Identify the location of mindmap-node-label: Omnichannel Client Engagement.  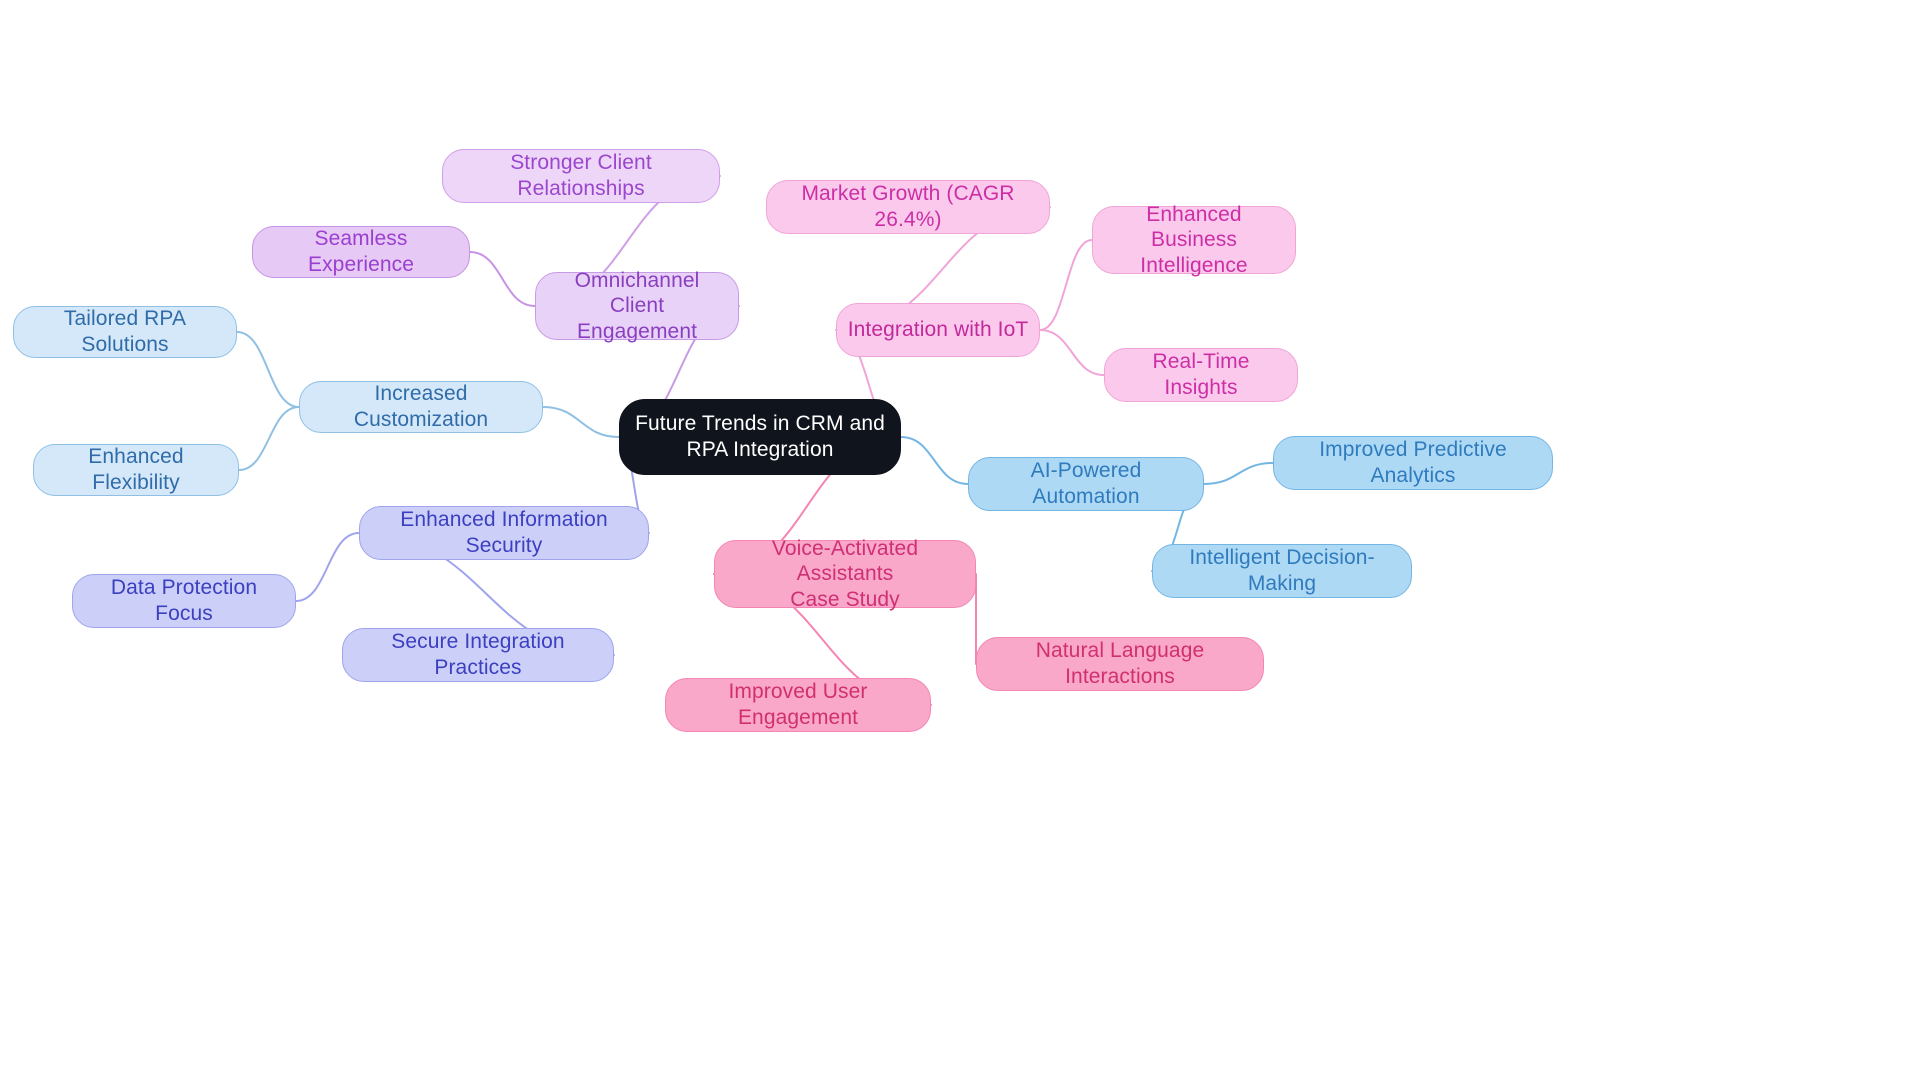
(637, 305).